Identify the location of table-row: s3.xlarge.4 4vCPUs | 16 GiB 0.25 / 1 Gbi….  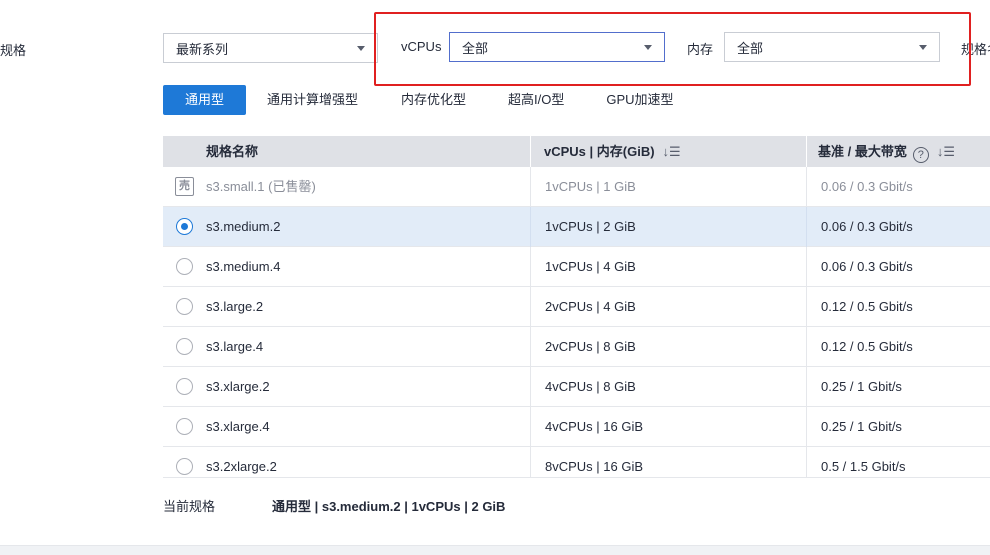
(576, 427).